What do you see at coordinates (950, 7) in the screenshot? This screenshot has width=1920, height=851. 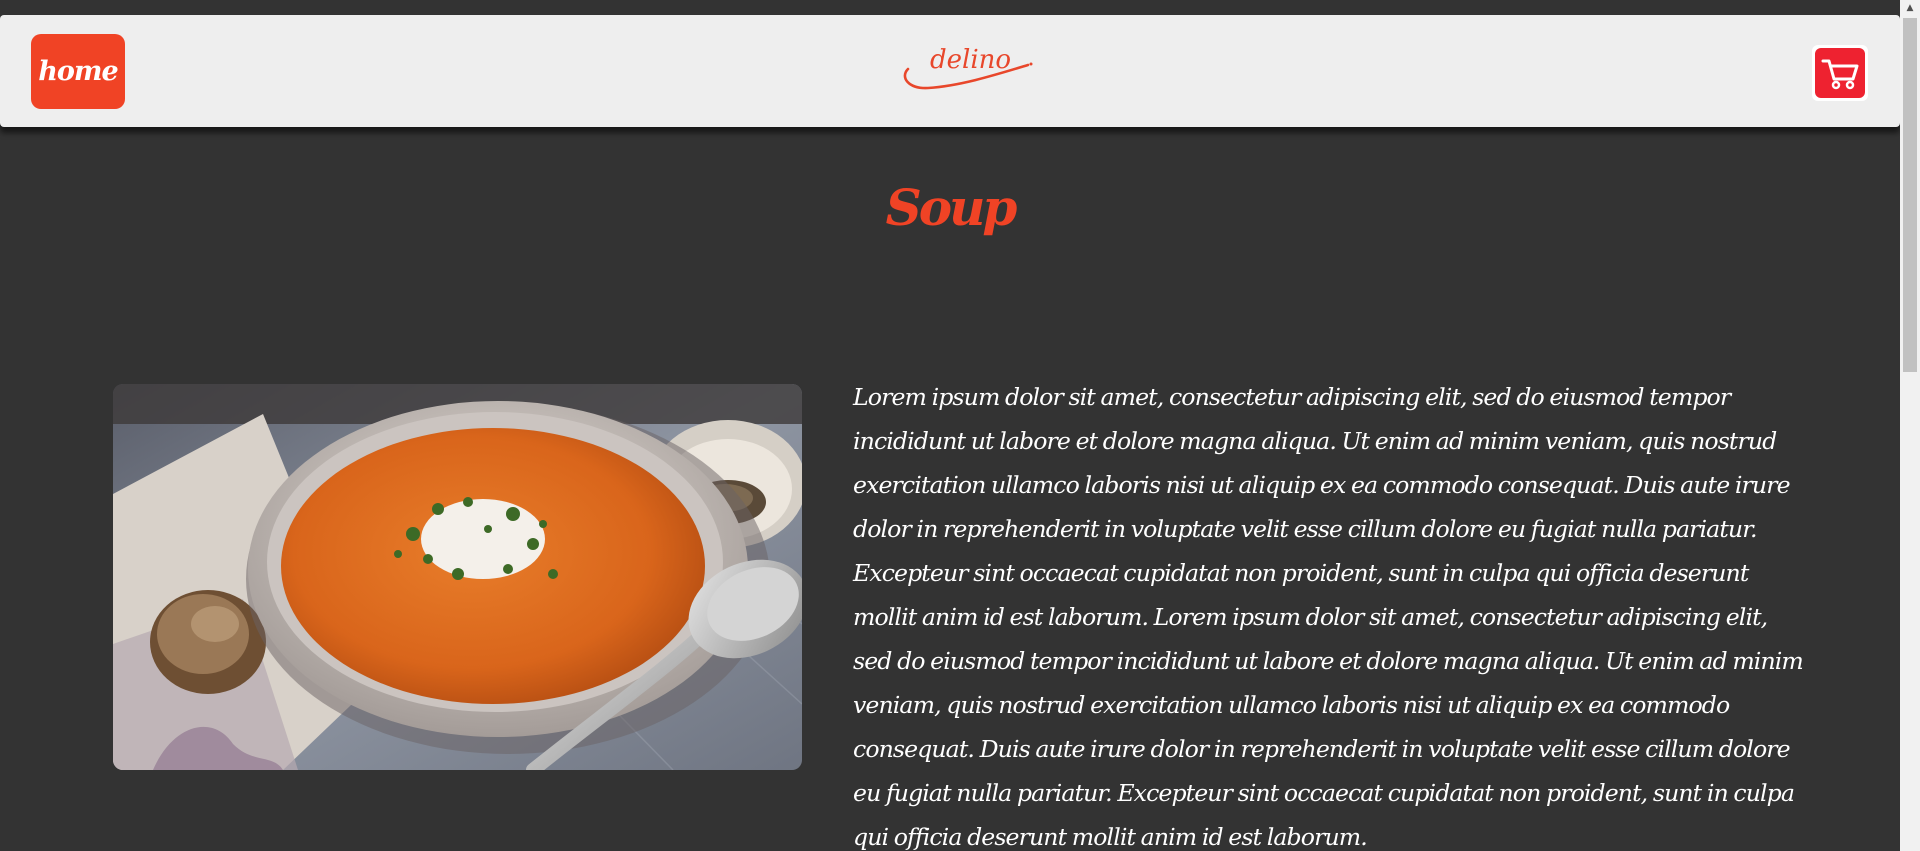 I see `top-strip` at bounding box center [950, 7].